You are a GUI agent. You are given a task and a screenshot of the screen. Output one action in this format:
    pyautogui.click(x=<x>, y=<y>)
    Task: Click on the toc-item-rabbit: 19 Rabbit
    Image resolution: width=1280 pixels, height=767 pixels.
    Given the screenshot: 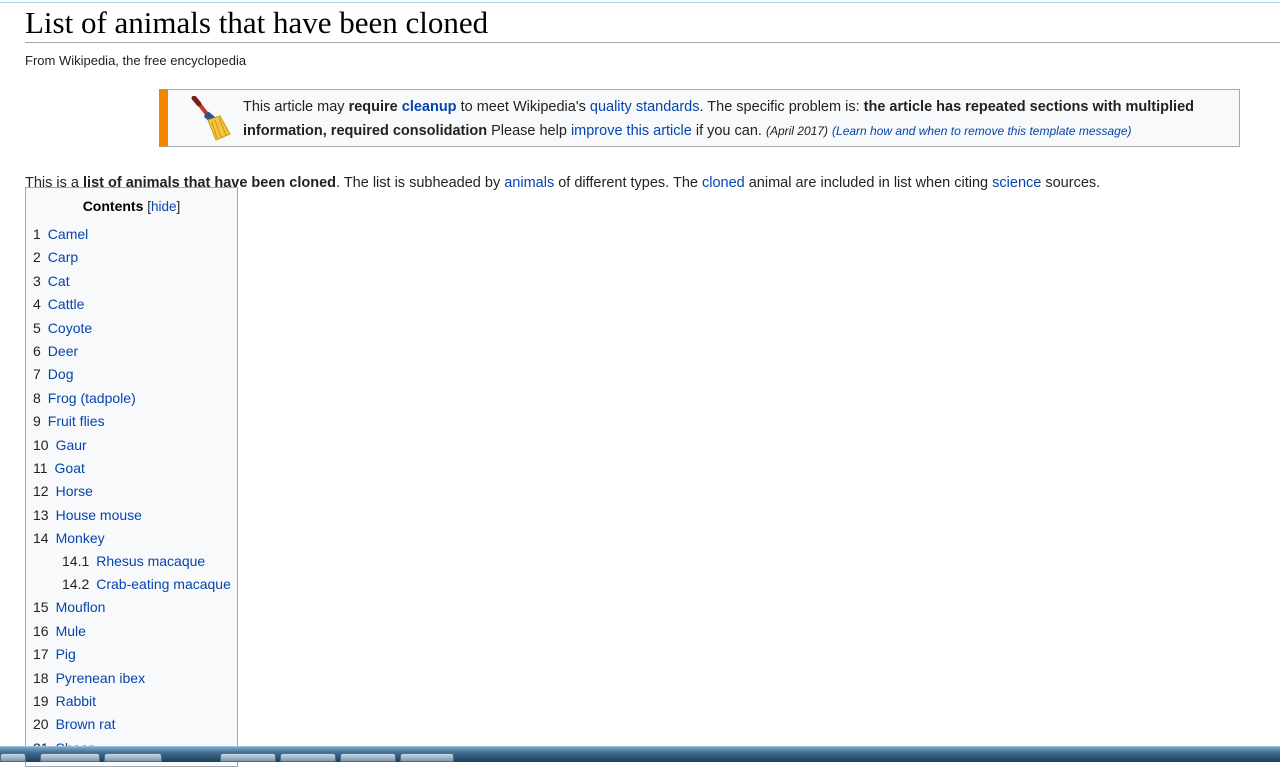 What is the action you would take?
    pyautogui.click(x=135, y=701)
    